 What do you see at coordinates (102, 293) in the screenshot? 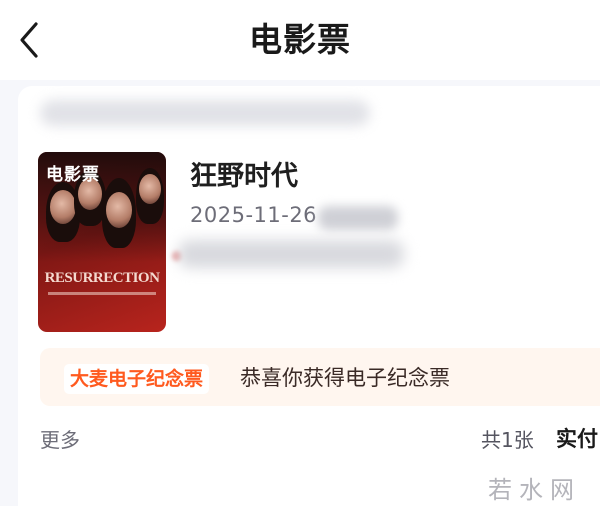
I see `poster-subtitle-line` at bounding box center [102, 293].